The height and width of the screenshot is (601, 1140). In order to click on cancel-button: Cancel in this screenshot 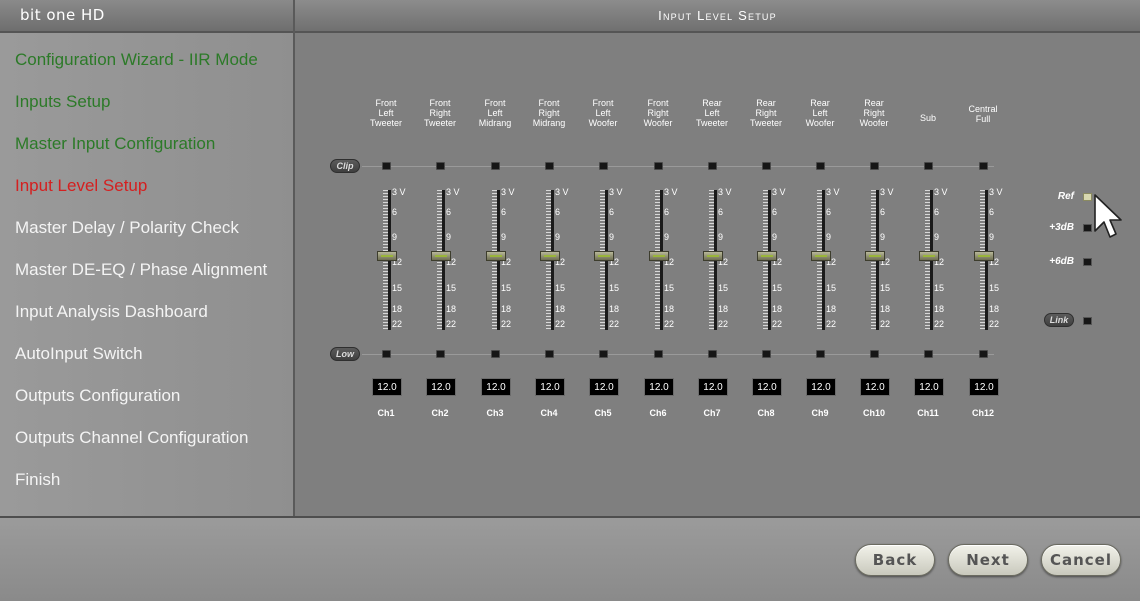, I will do `click(1081, 560)`.